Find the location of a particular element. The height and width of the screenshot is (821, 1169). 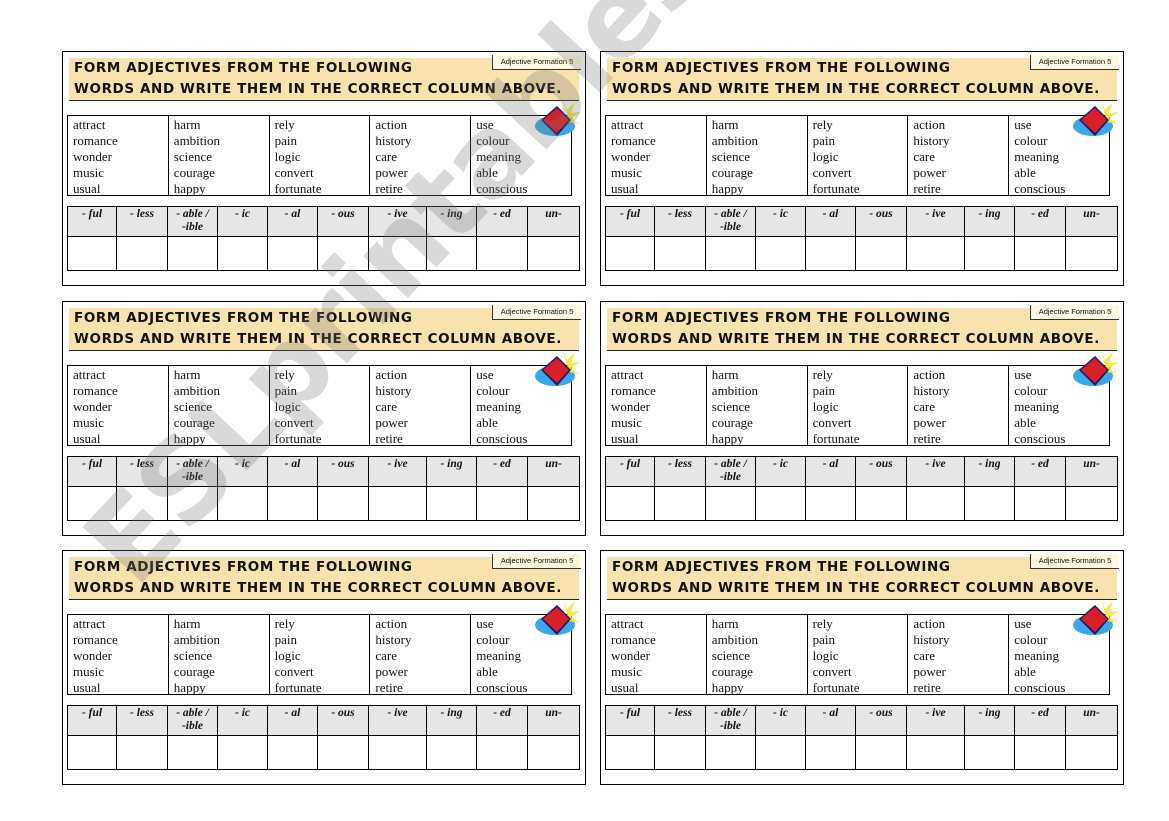

base-word: harm is located at coordinates (725, 124).